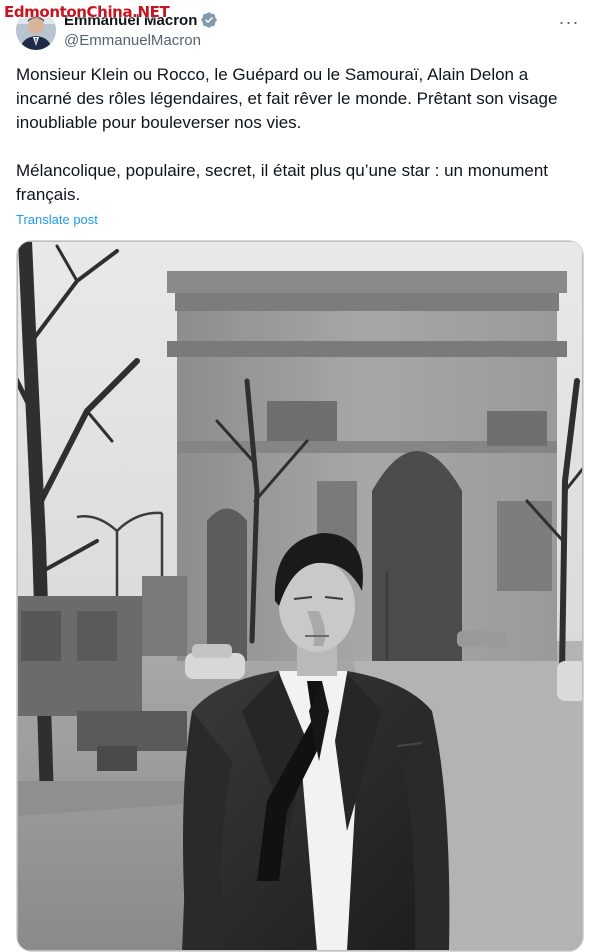  What do you see at coordinates (569, 22) in the screenshot?
I see `more-options-icon: ···` at bounding box center [569, 22].